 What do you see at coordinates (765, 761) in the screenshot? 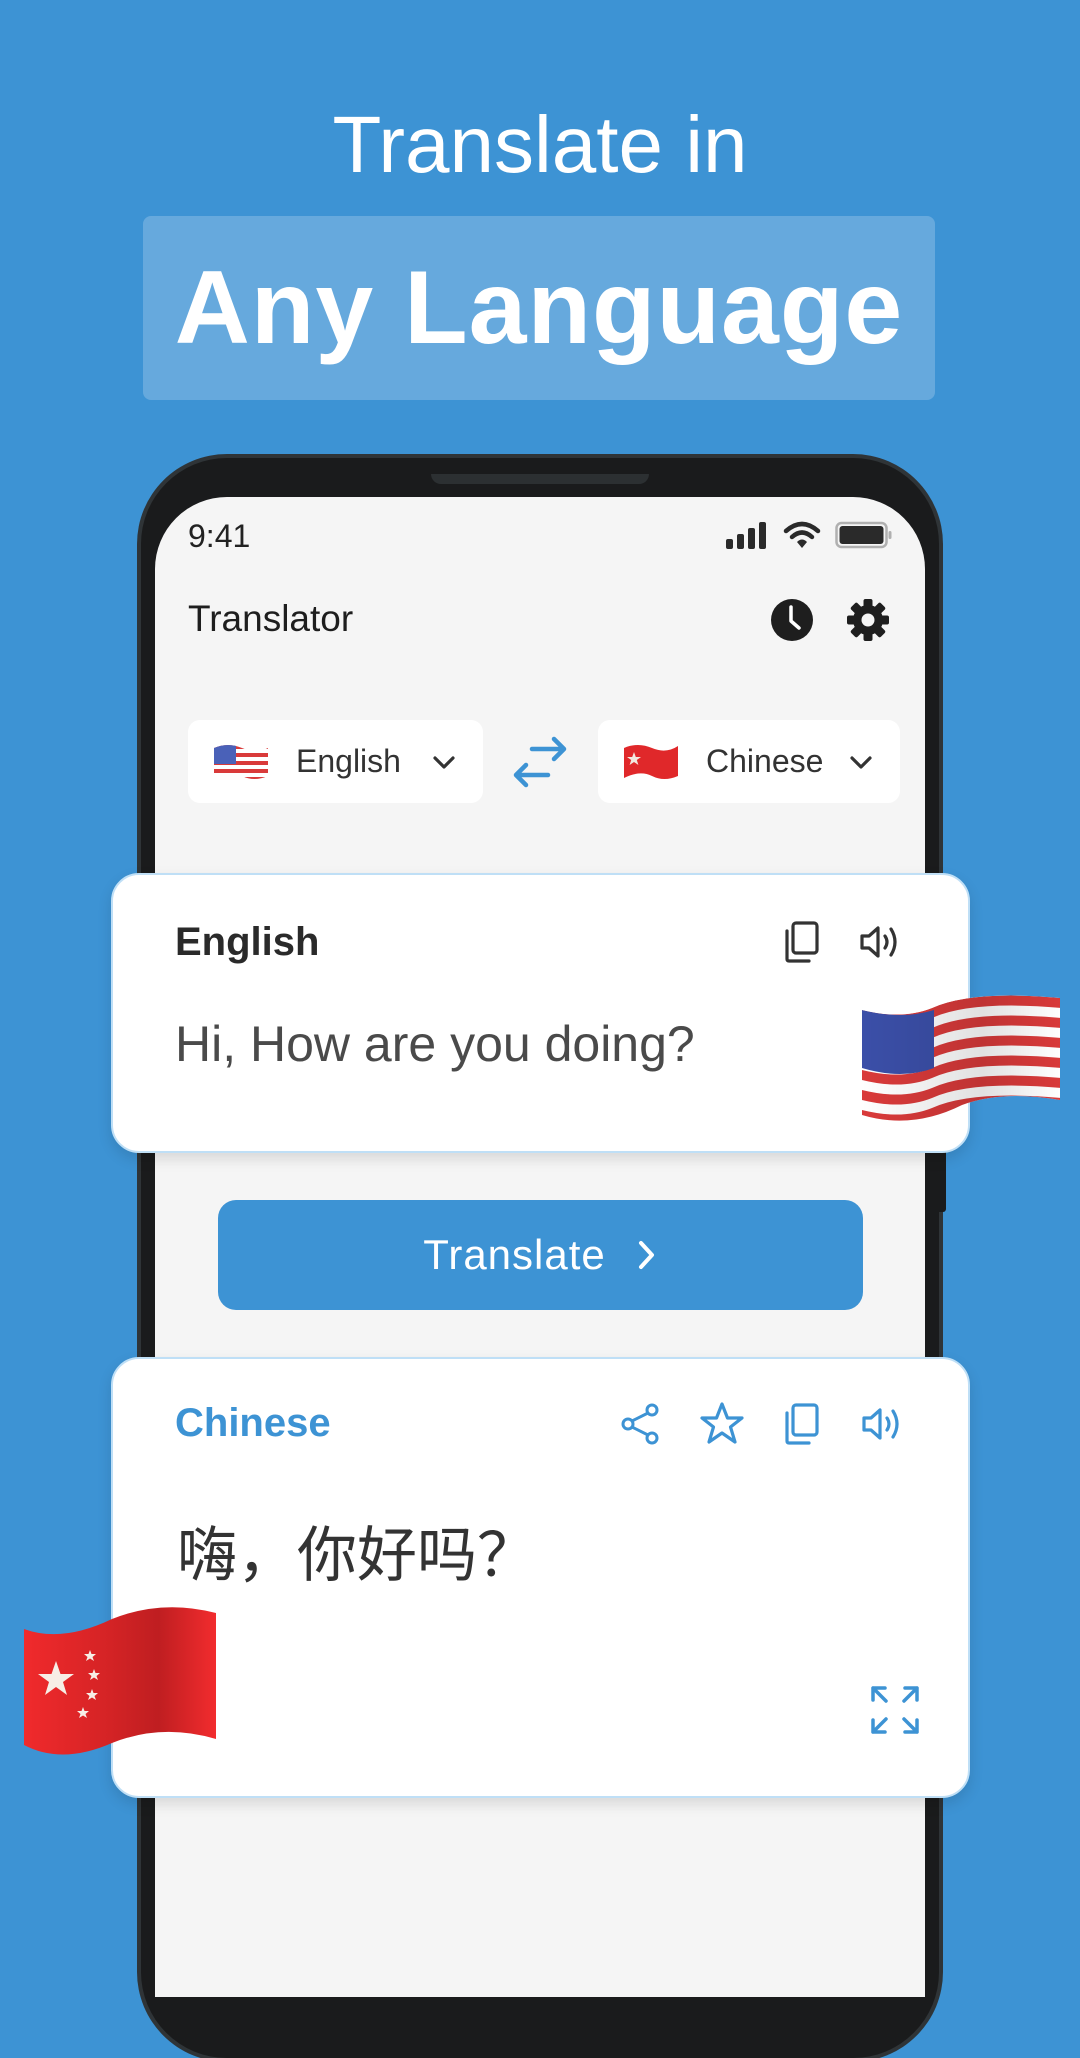
I see `target-language-label: Chinese` at bounding box center [765, 761].